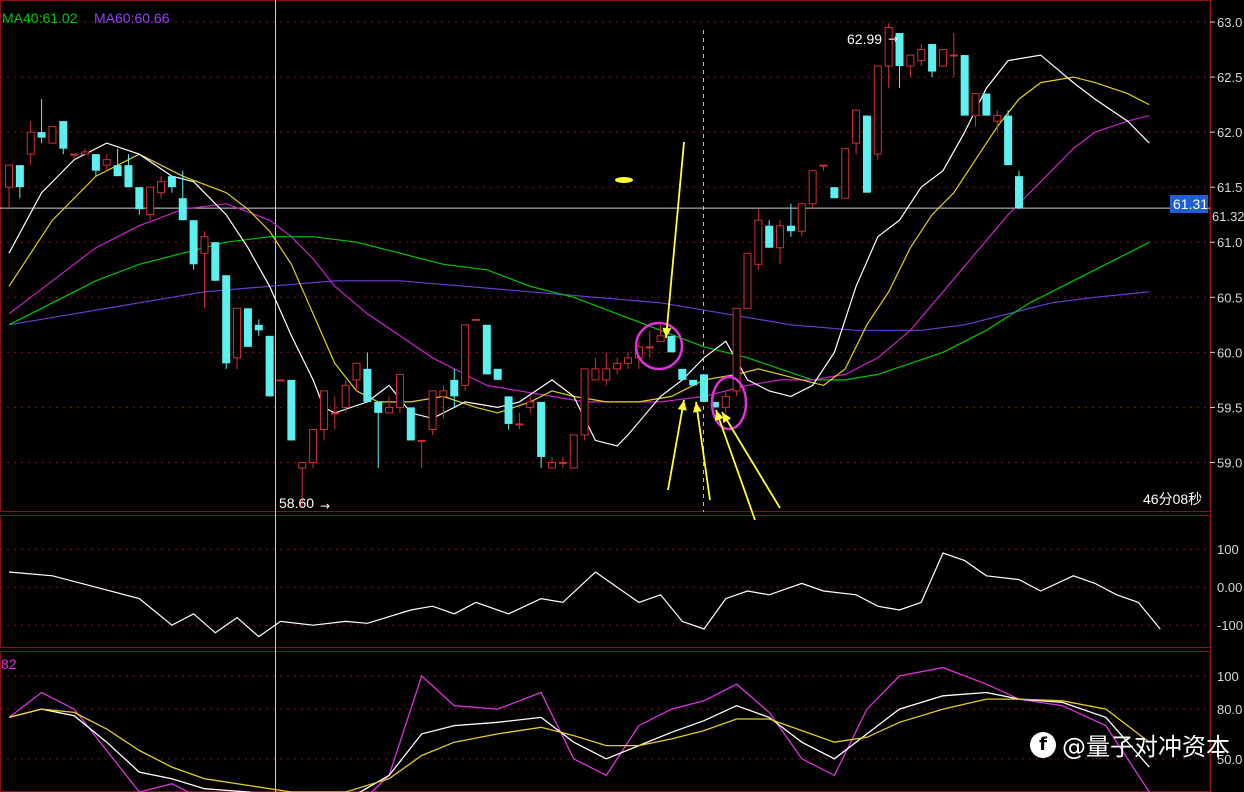 The image size is (1244, 792). Describe the element at coordinates (1229, 22) in the screenshot. I see `price-tick-label: 63.0` at that location.